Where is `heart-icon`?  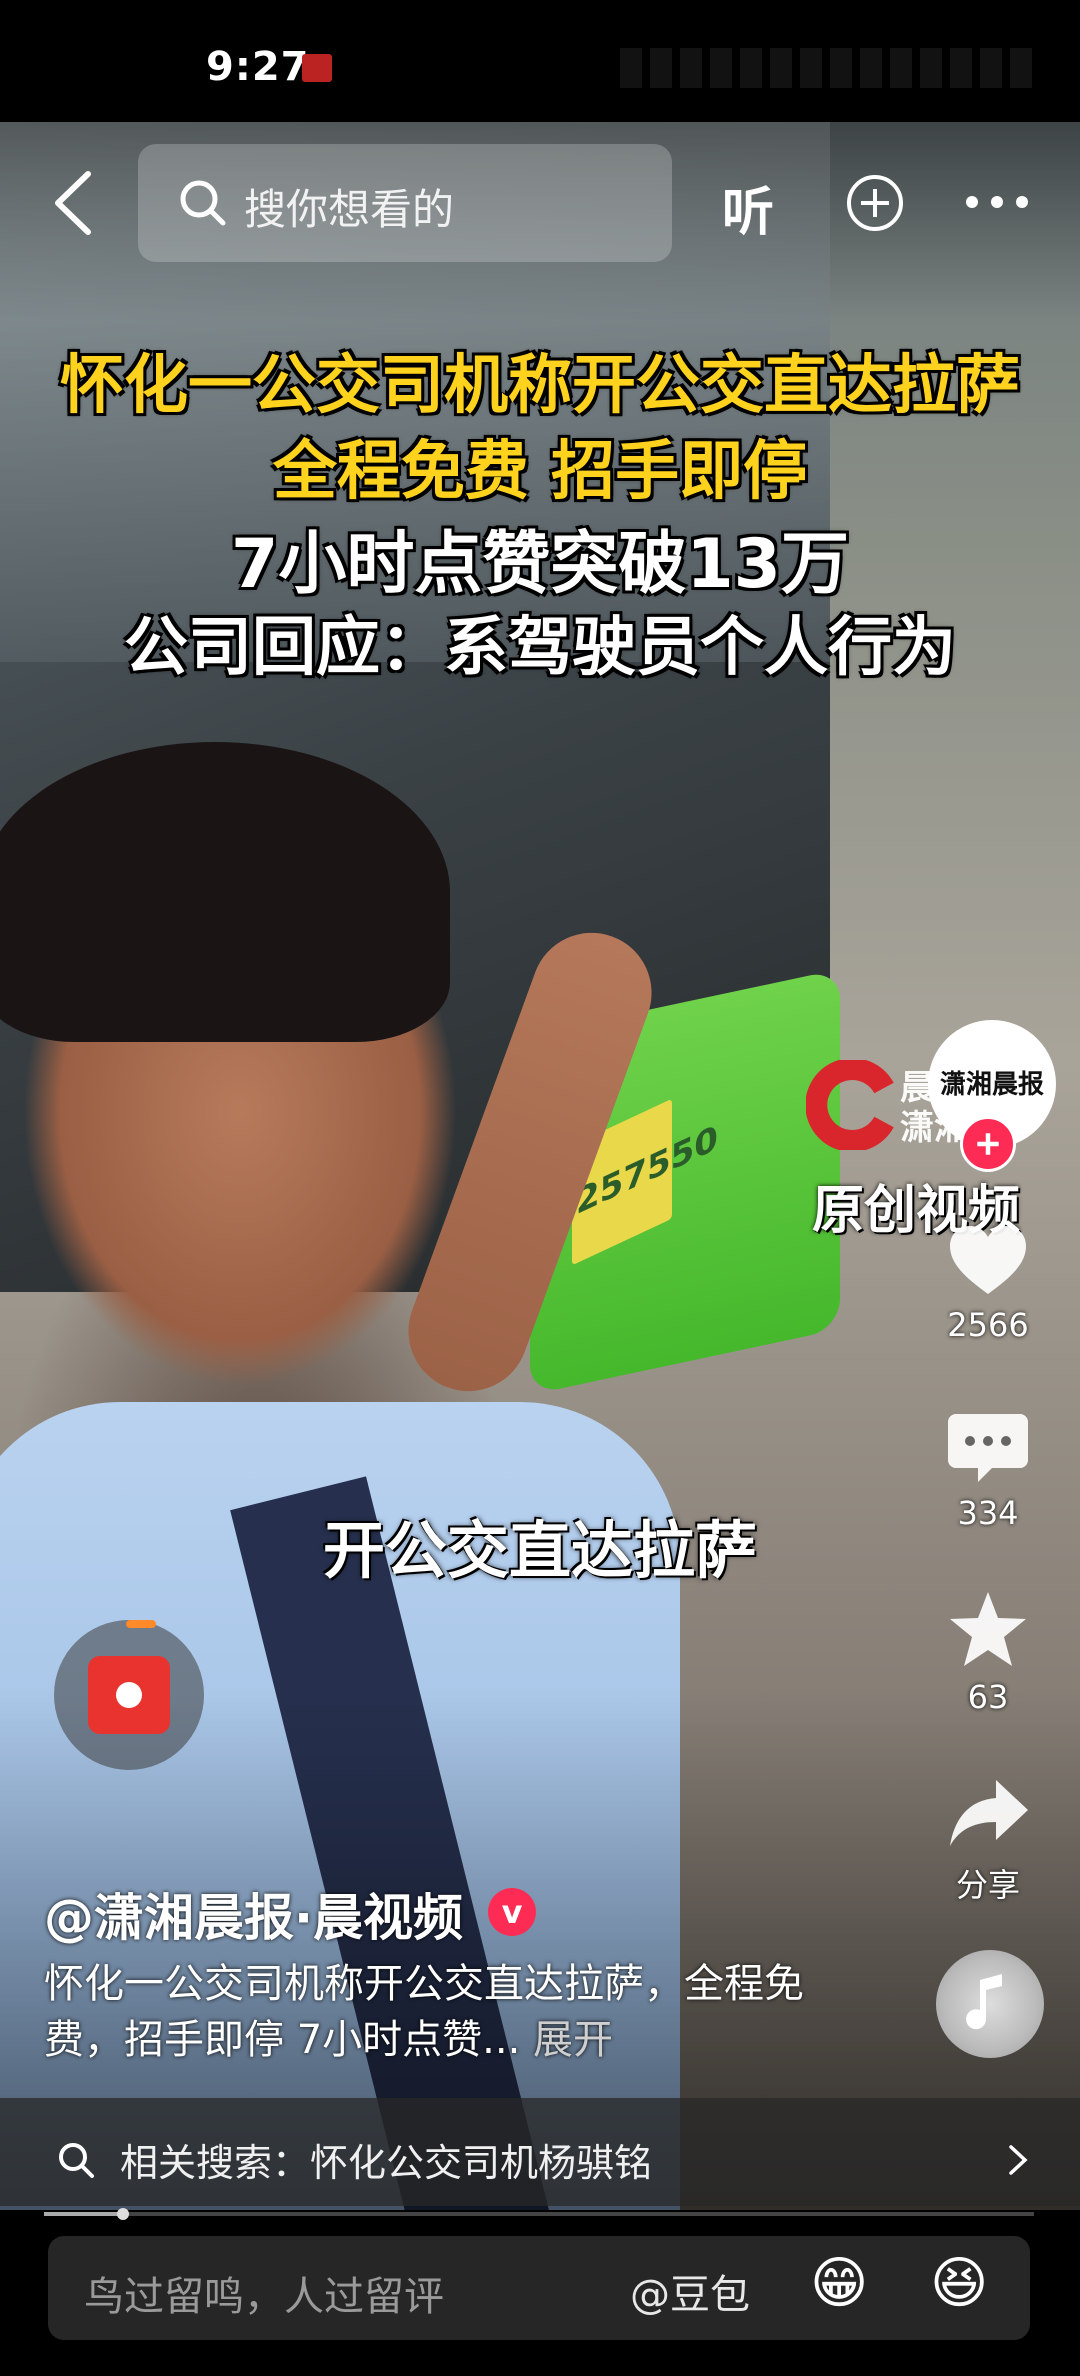
heart-icon is located at coordinates (988, 1260).